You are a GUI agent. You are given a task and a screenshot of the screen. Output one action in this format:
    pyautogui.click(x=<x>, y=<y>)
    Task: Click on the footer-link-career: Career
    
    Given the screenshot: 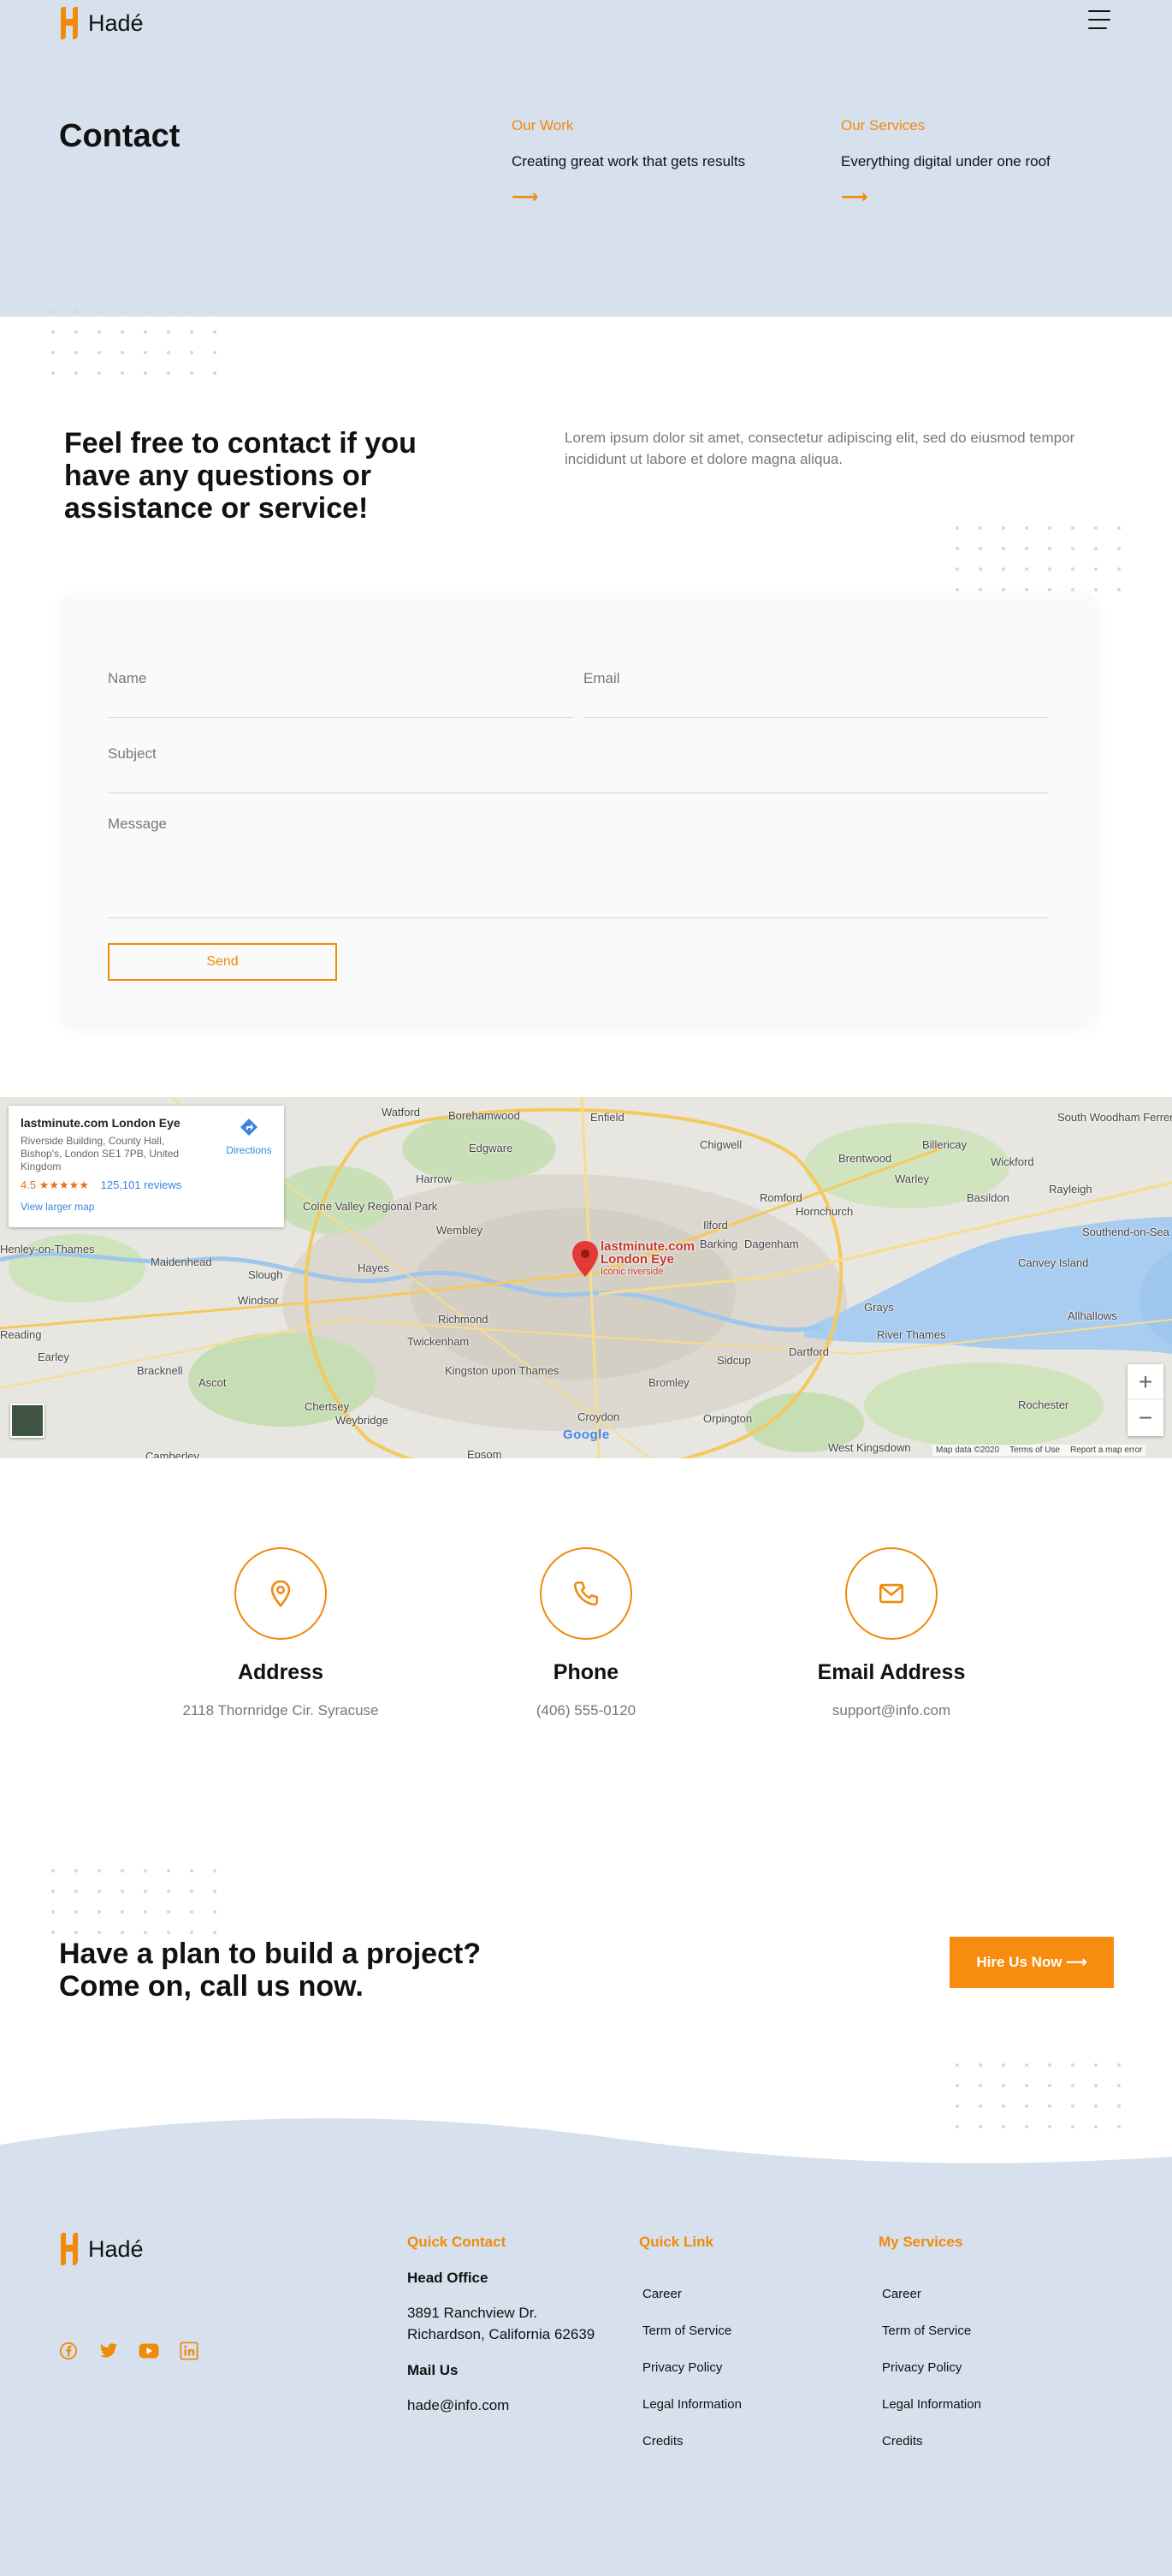 What is the action you would take?
    pyautogui.click(x=662, y=2294)
    